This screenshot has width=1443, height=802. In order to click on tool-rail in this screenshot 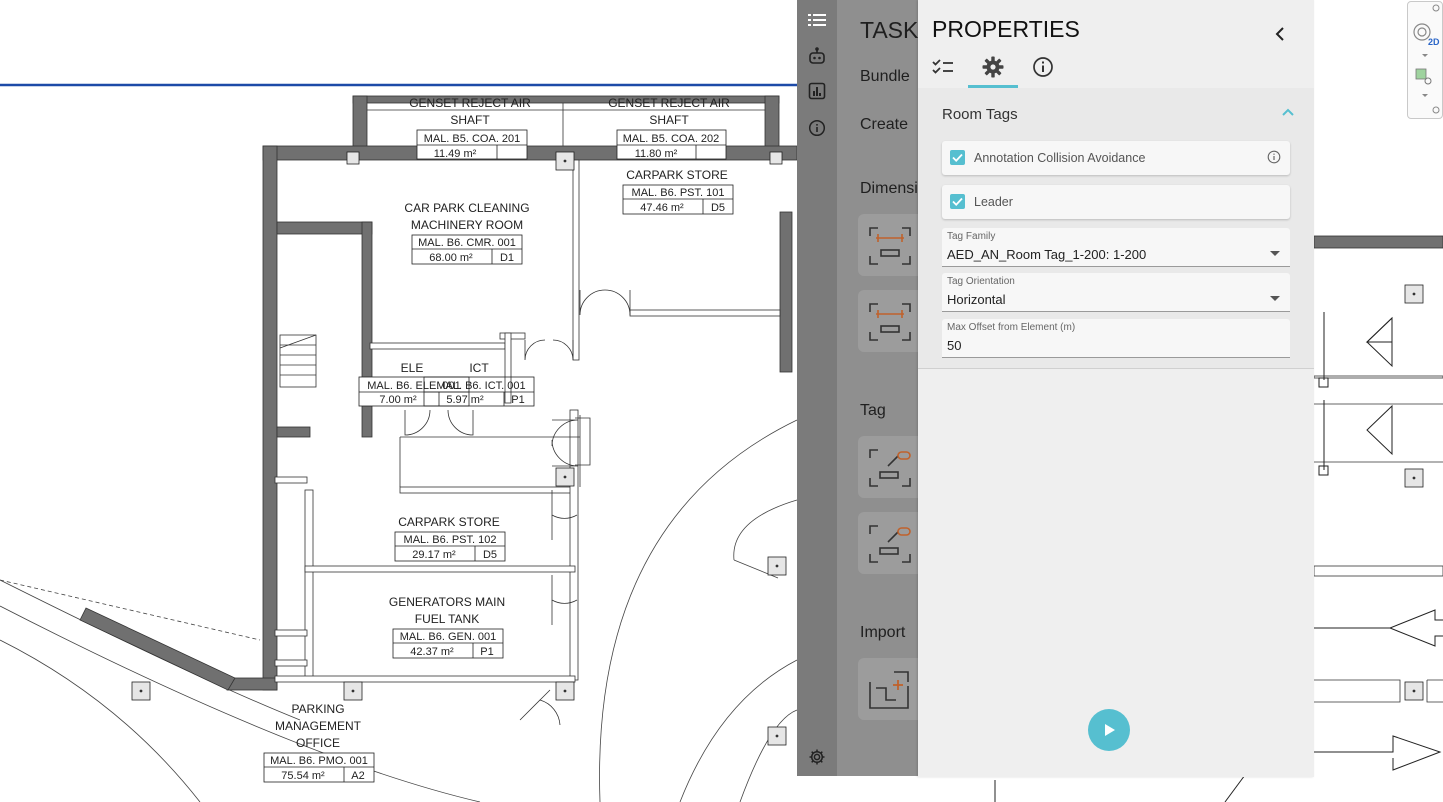, I will do `click(817, 388)`.